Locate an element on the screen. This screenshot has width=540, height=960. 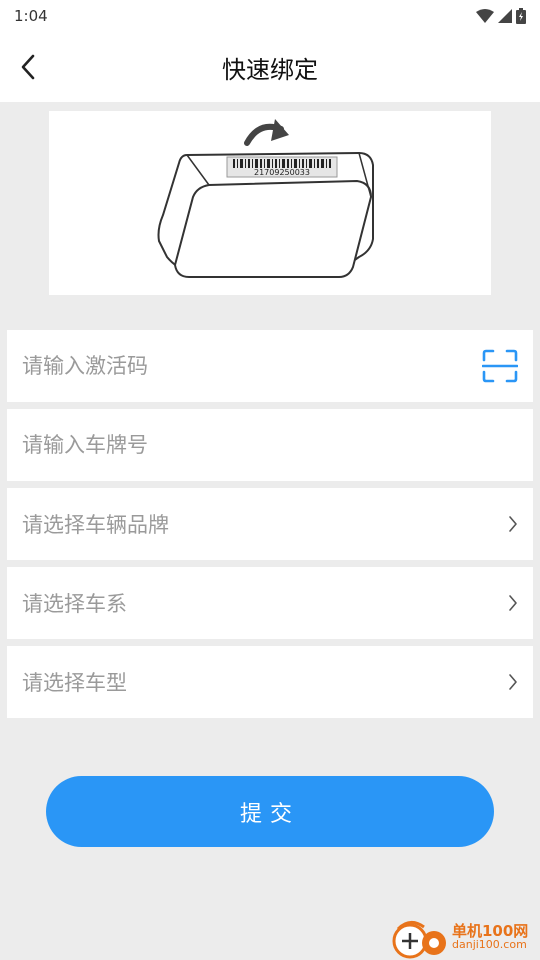
series-select-label: 请选择车系 is located at coordinates (74, 604).